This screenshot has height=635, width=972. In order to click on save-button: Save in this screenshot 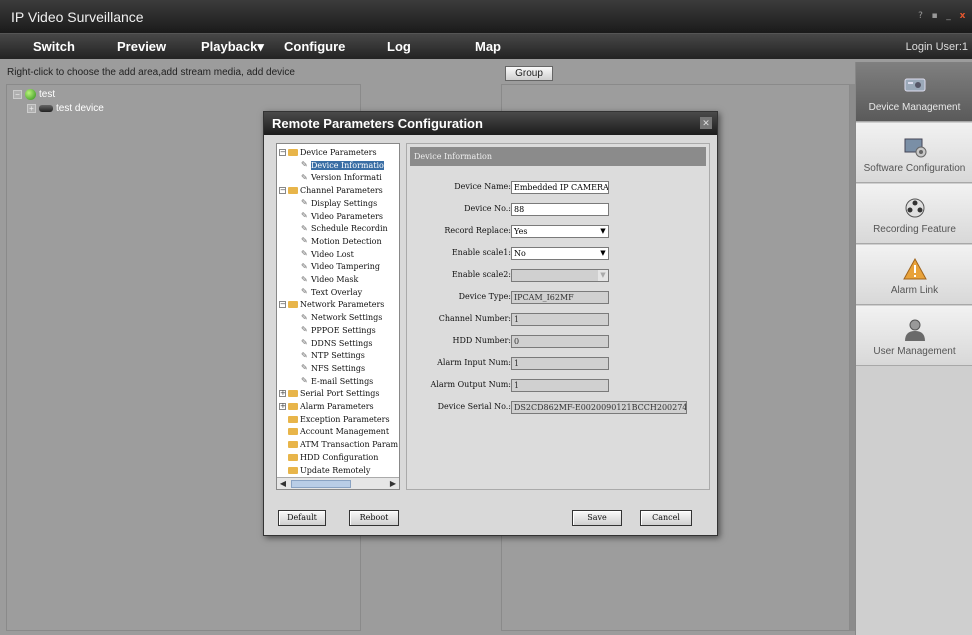, I will do `click(597, 518)`.